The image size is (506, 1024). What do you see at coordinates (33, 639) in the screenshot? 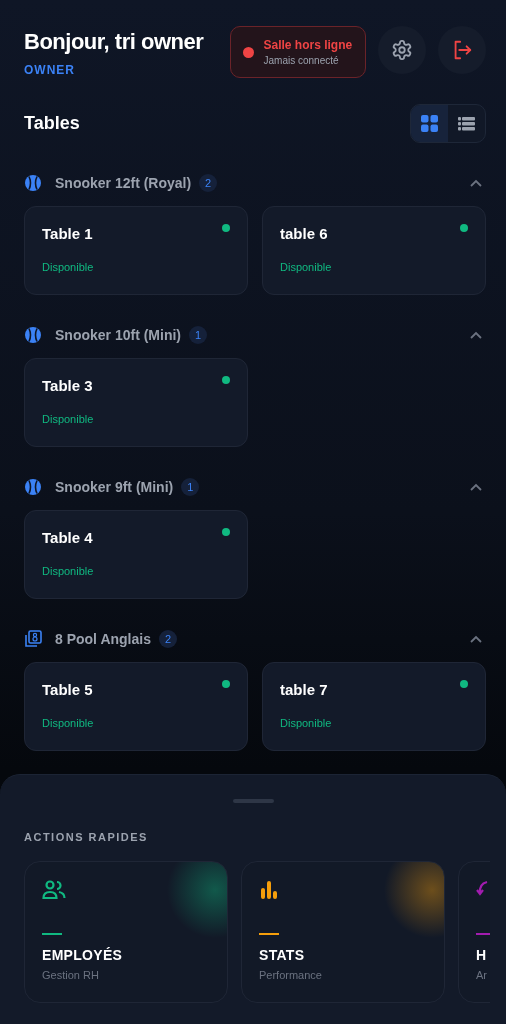
I see `ball-stack-icon` at bounding box center [33, 639].